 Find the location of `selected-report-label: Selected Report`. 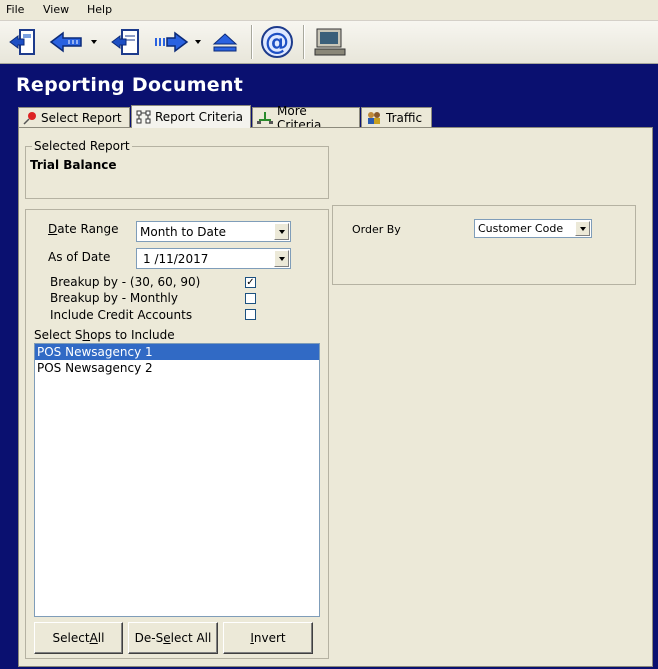

selected-report-label: Selected Report is located at coordinates (82, 146).